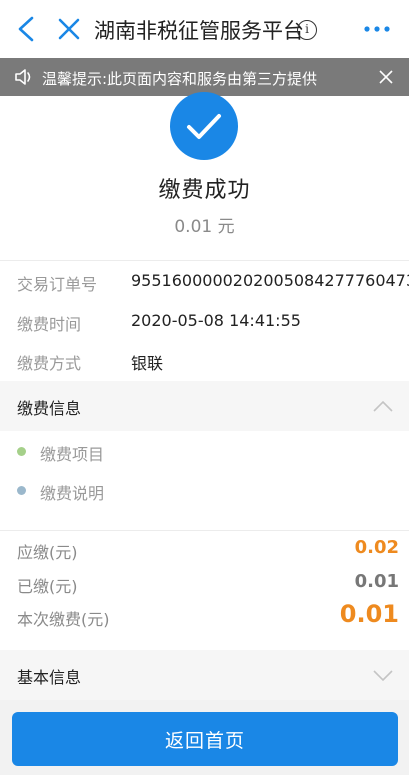  Describe the element at coordinates (204, 126) in the screenshot. I see `success-check-icon` at that location.